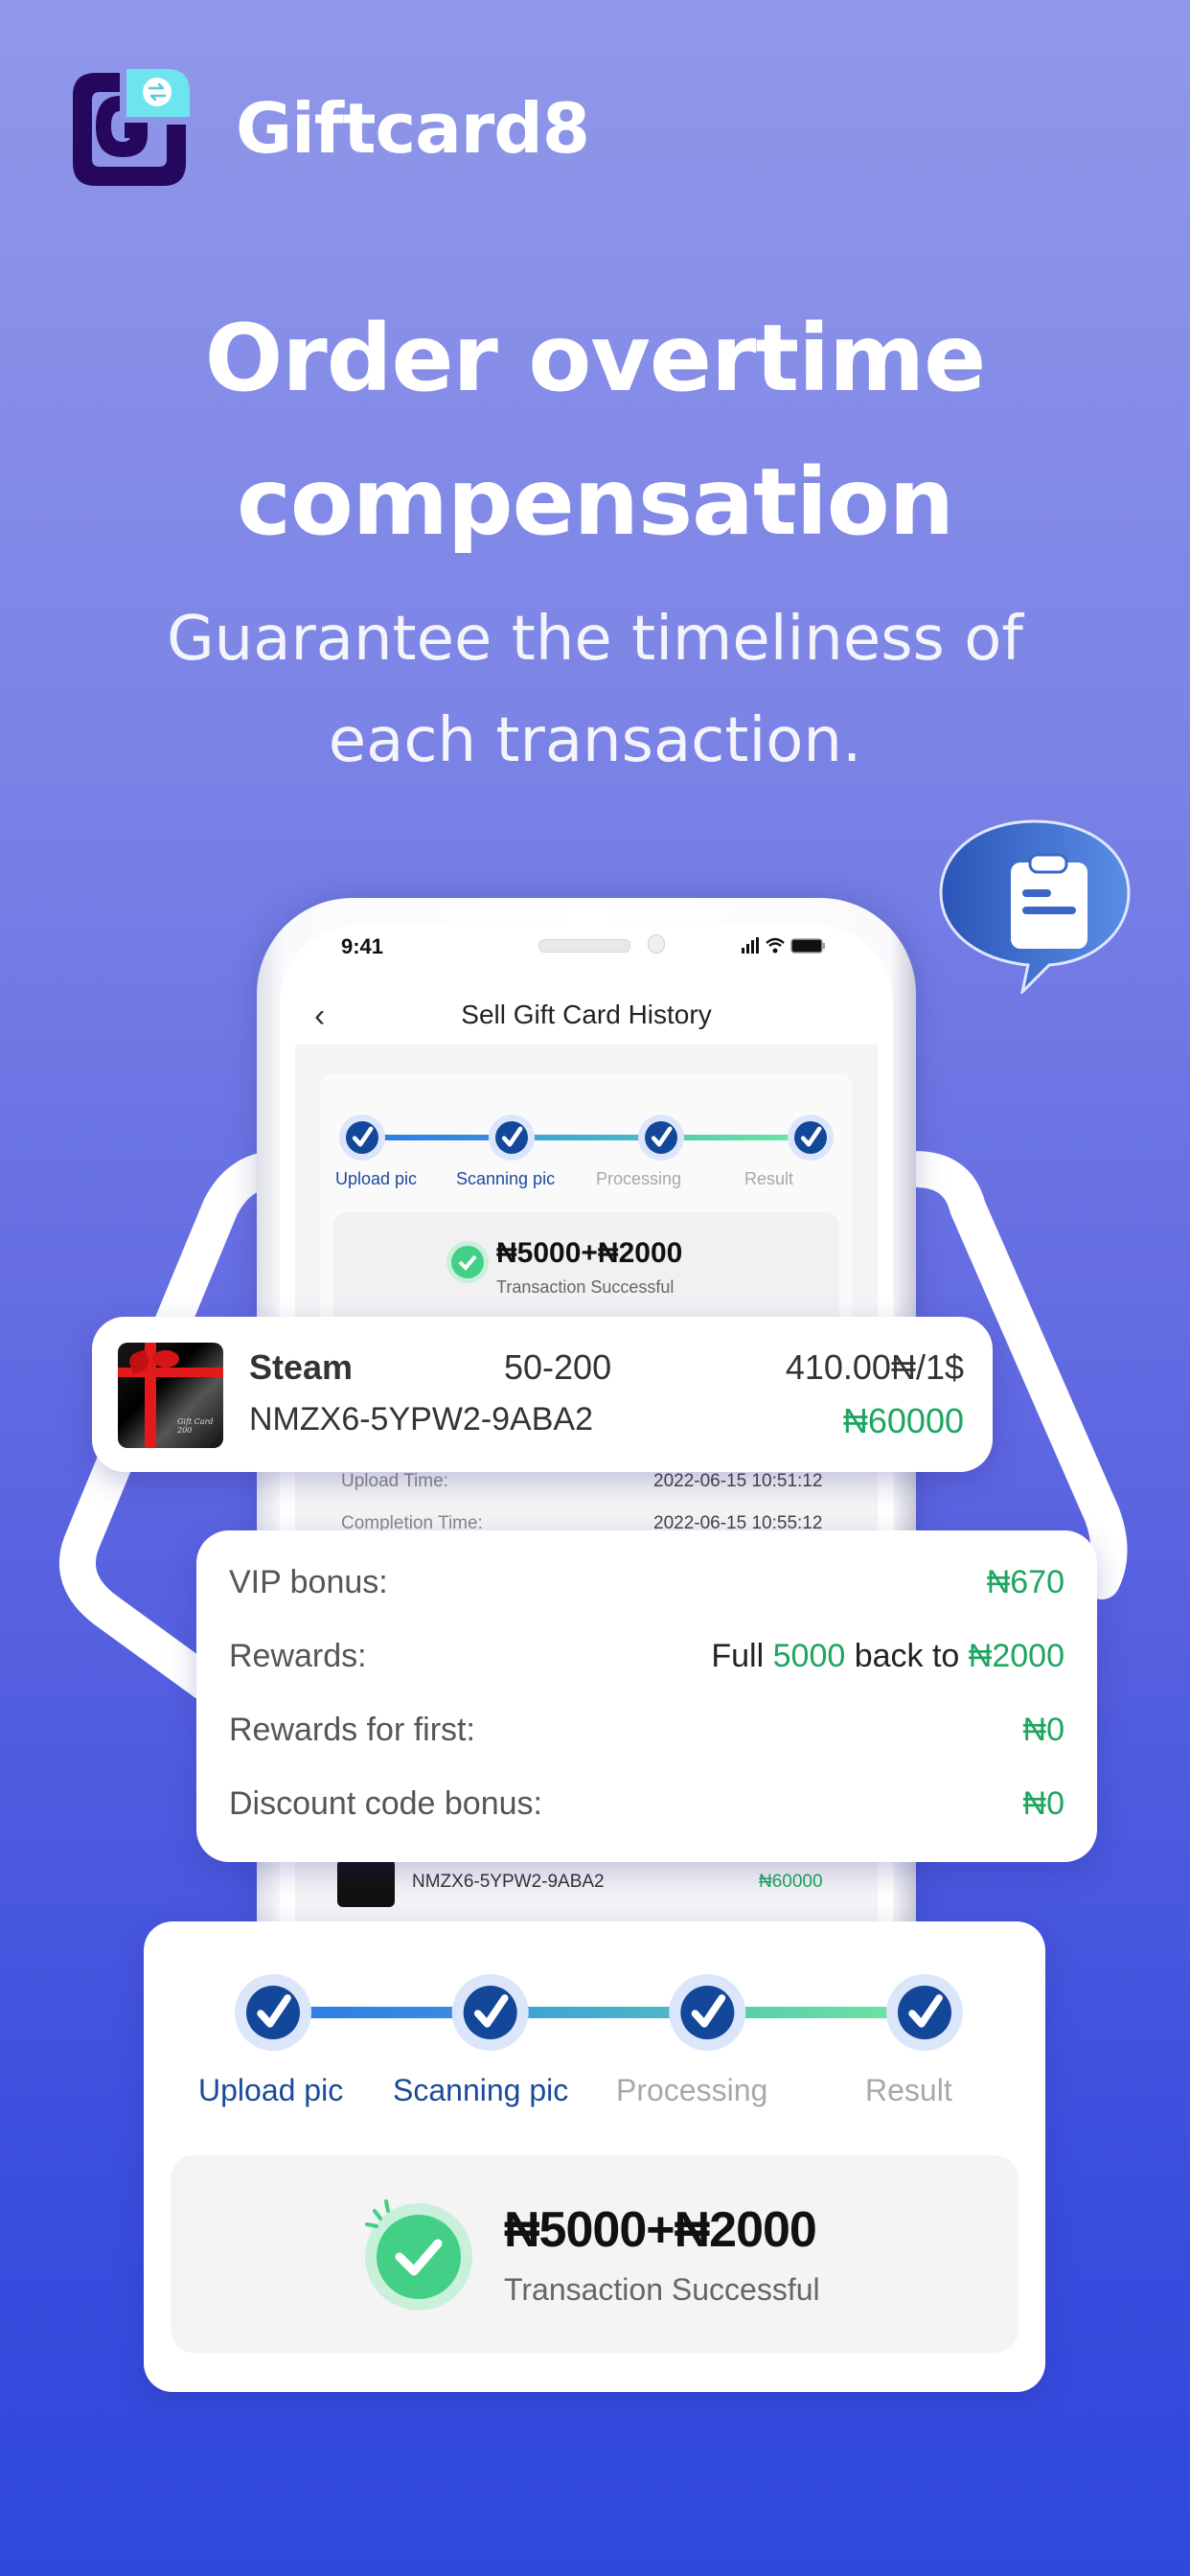 The width and height of the screenshot is (1190, 2576). I want to click on thumbnail-text: Gift Card 200, so click(195, 1426).